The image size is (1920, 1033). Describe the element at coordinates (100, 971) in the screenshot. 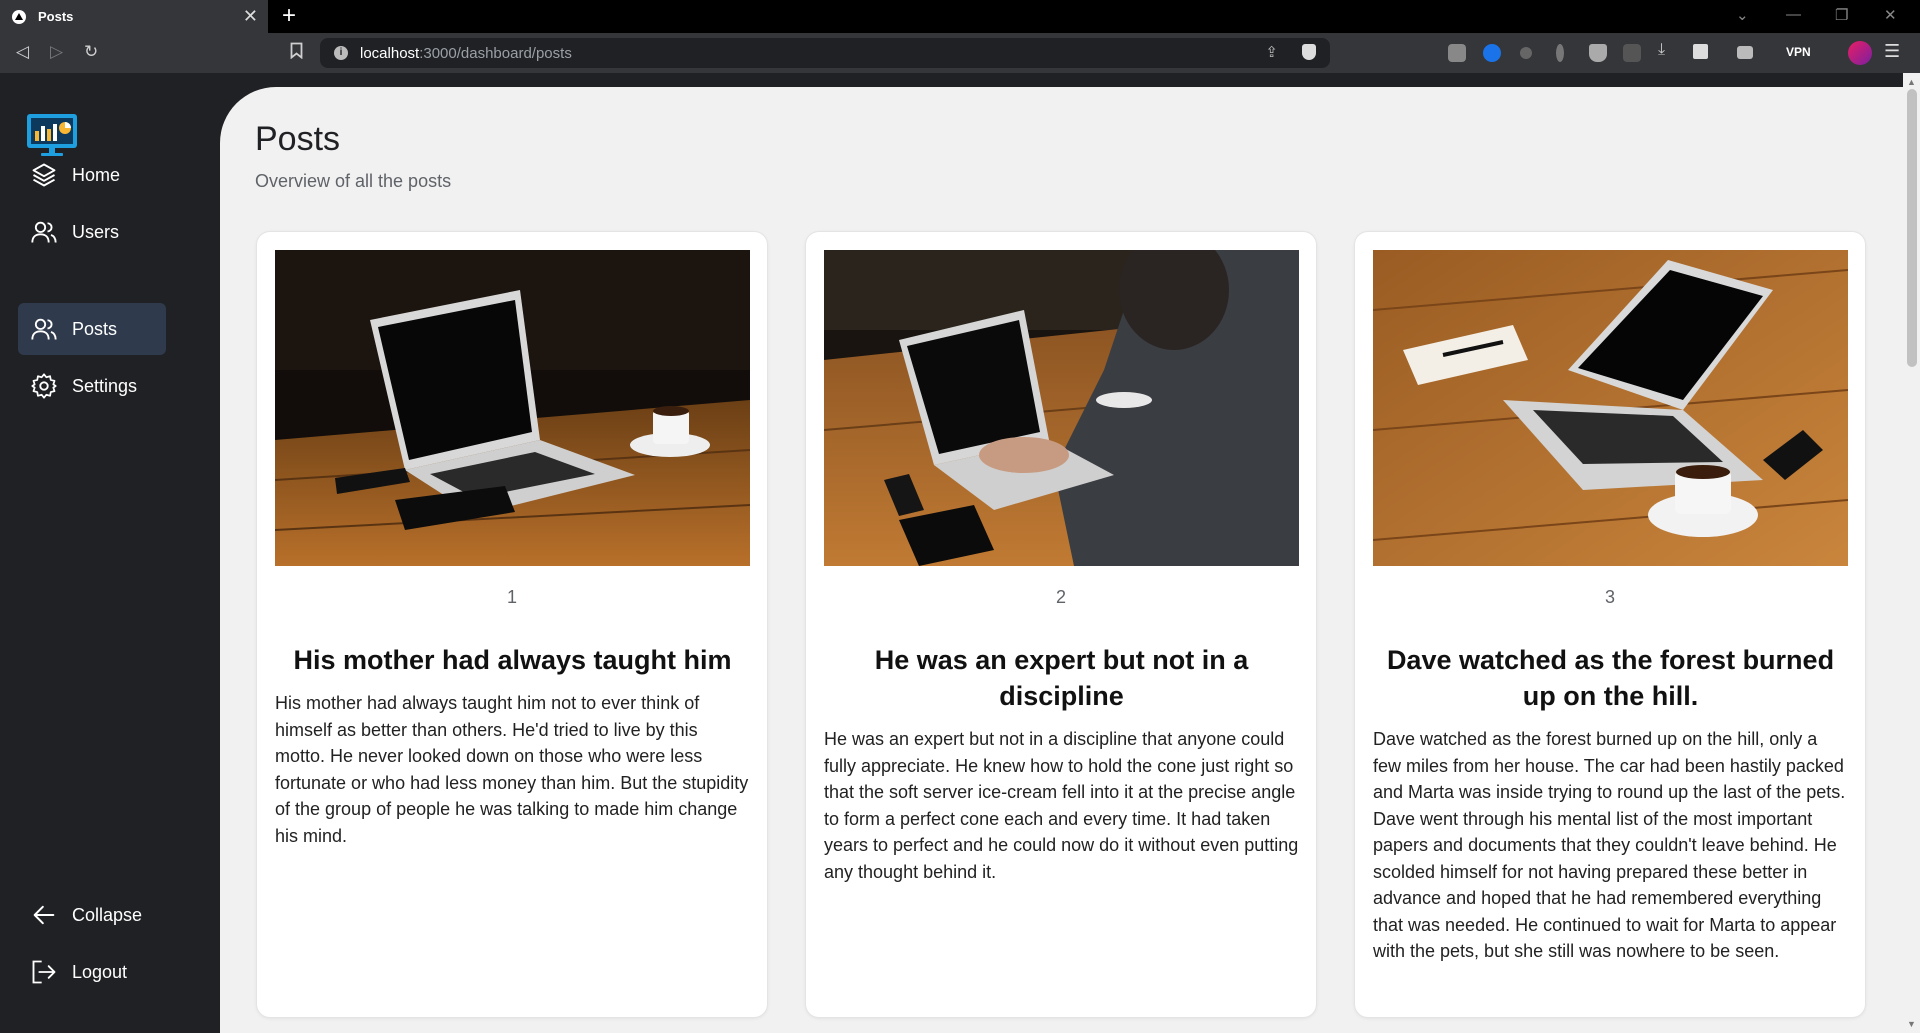

I see `logout-label: Logout` at that location.